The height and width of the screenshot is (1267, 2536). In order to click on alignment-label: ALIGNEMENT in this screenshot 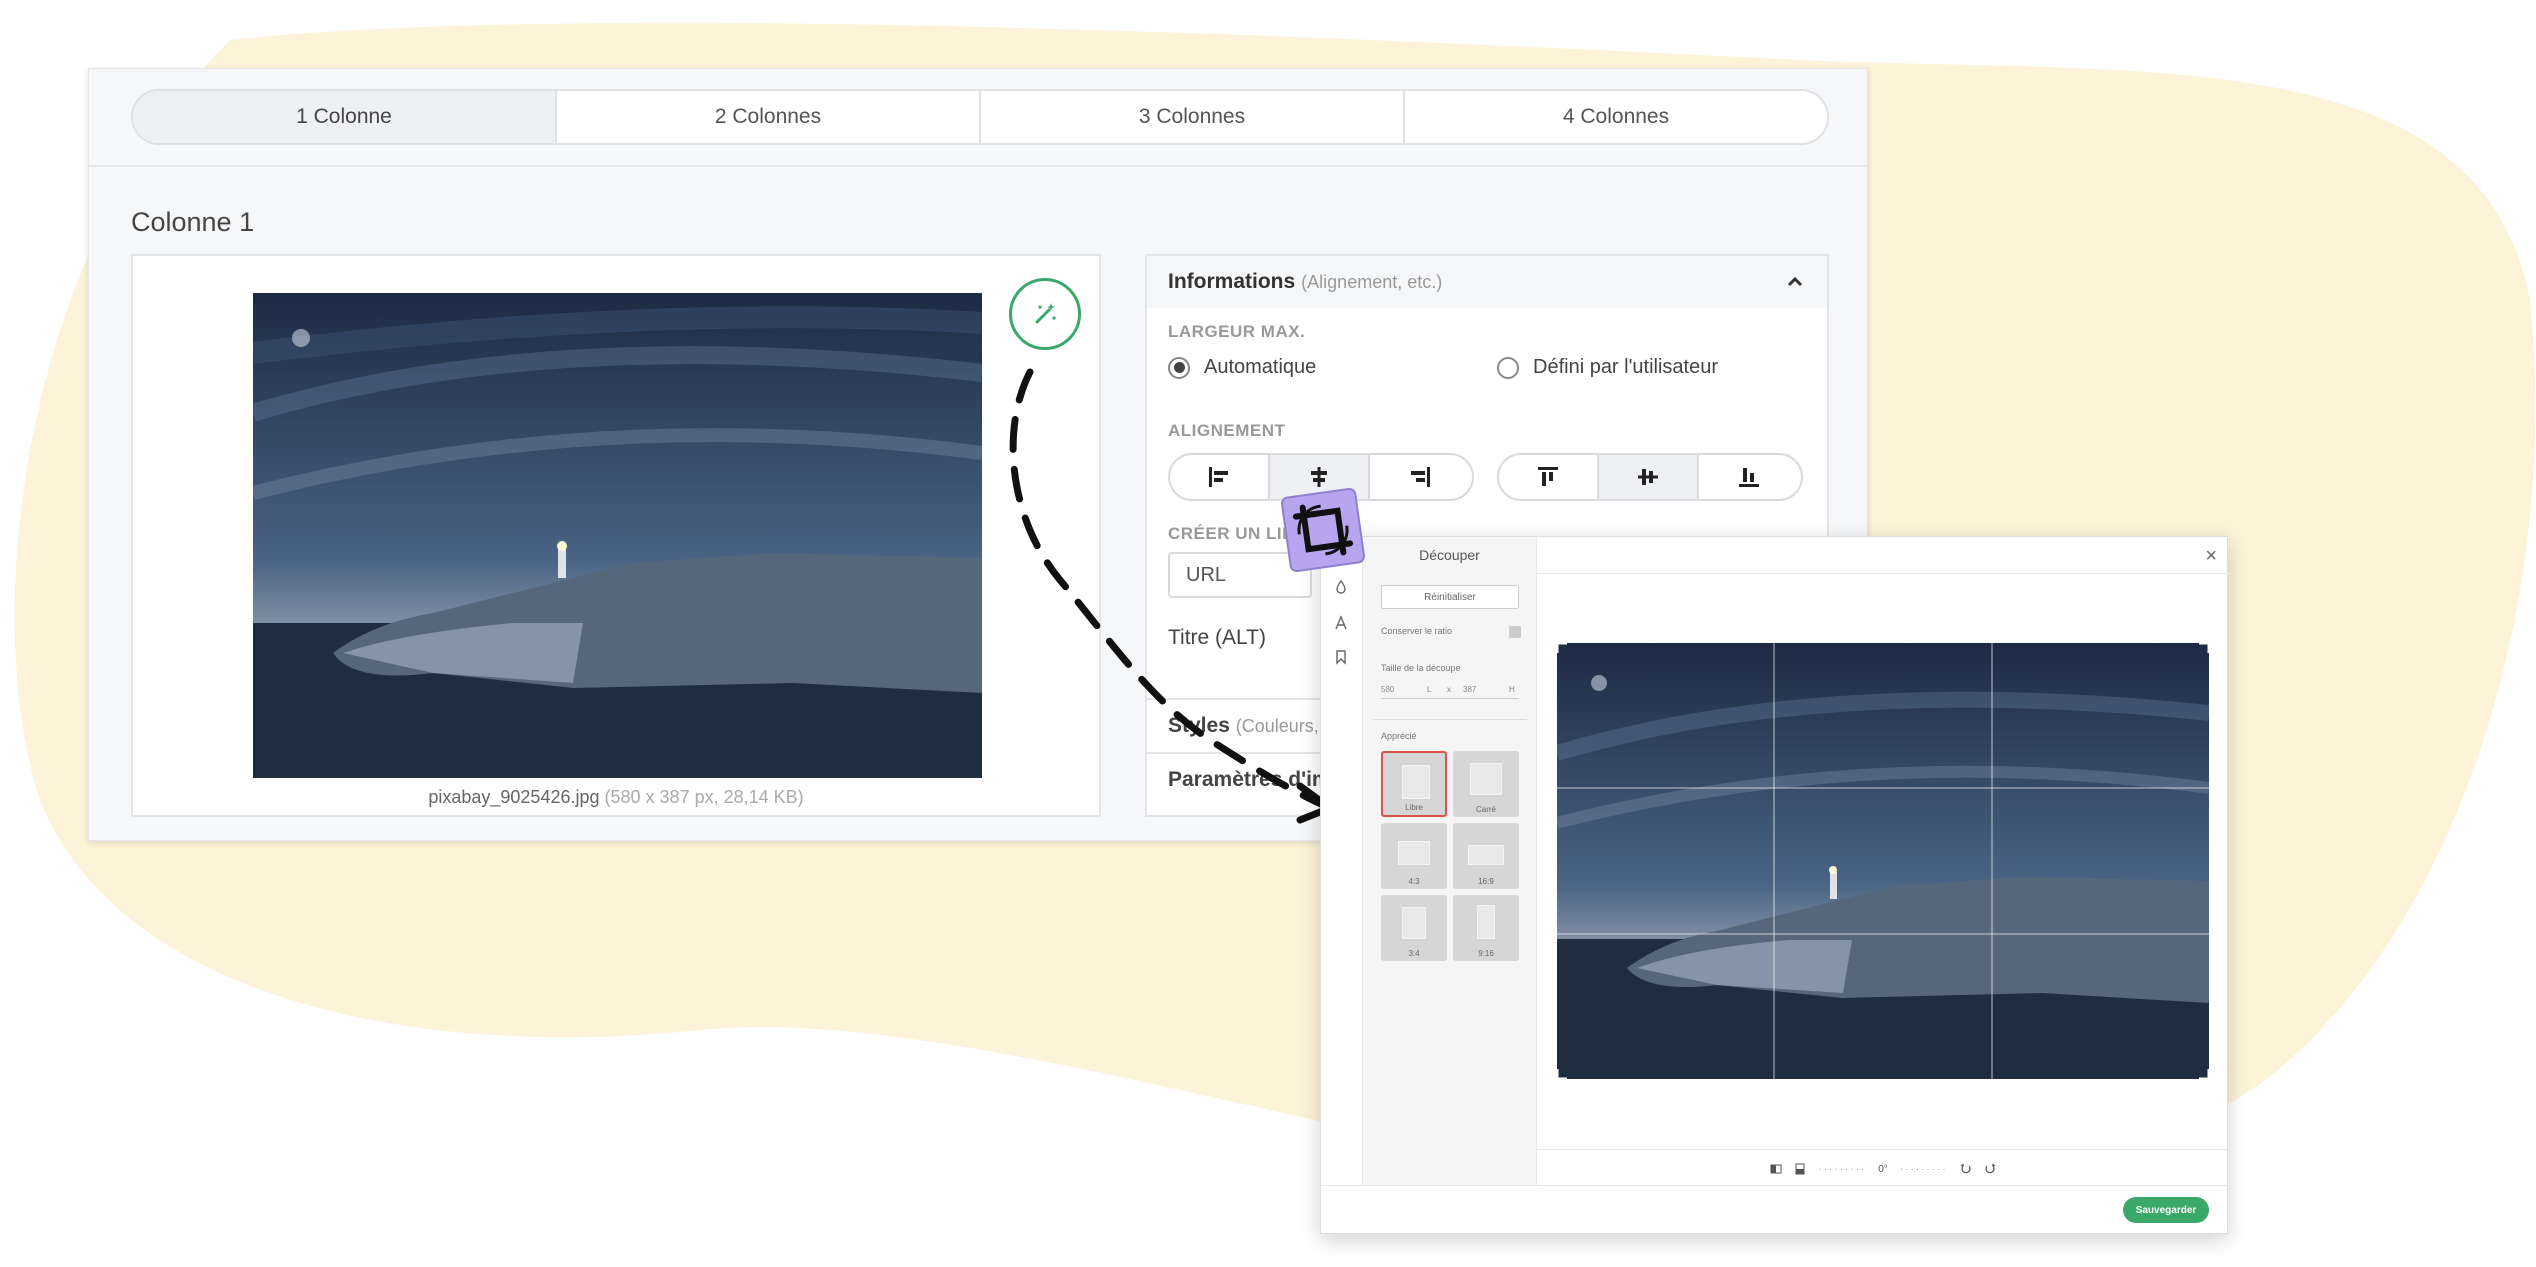, I will do `click(1227, 430)`.